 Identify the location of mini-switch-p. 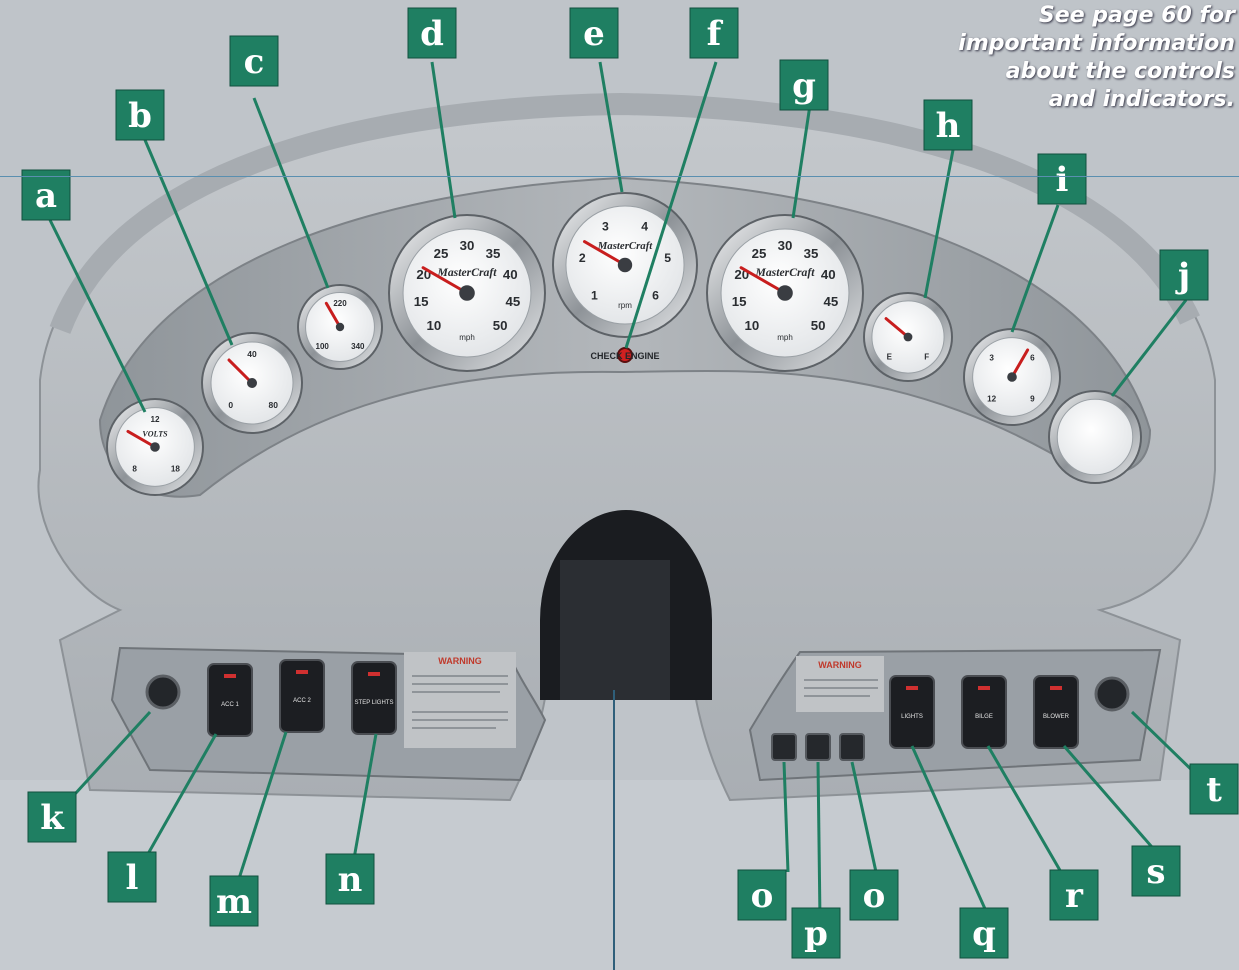
(818, 747).